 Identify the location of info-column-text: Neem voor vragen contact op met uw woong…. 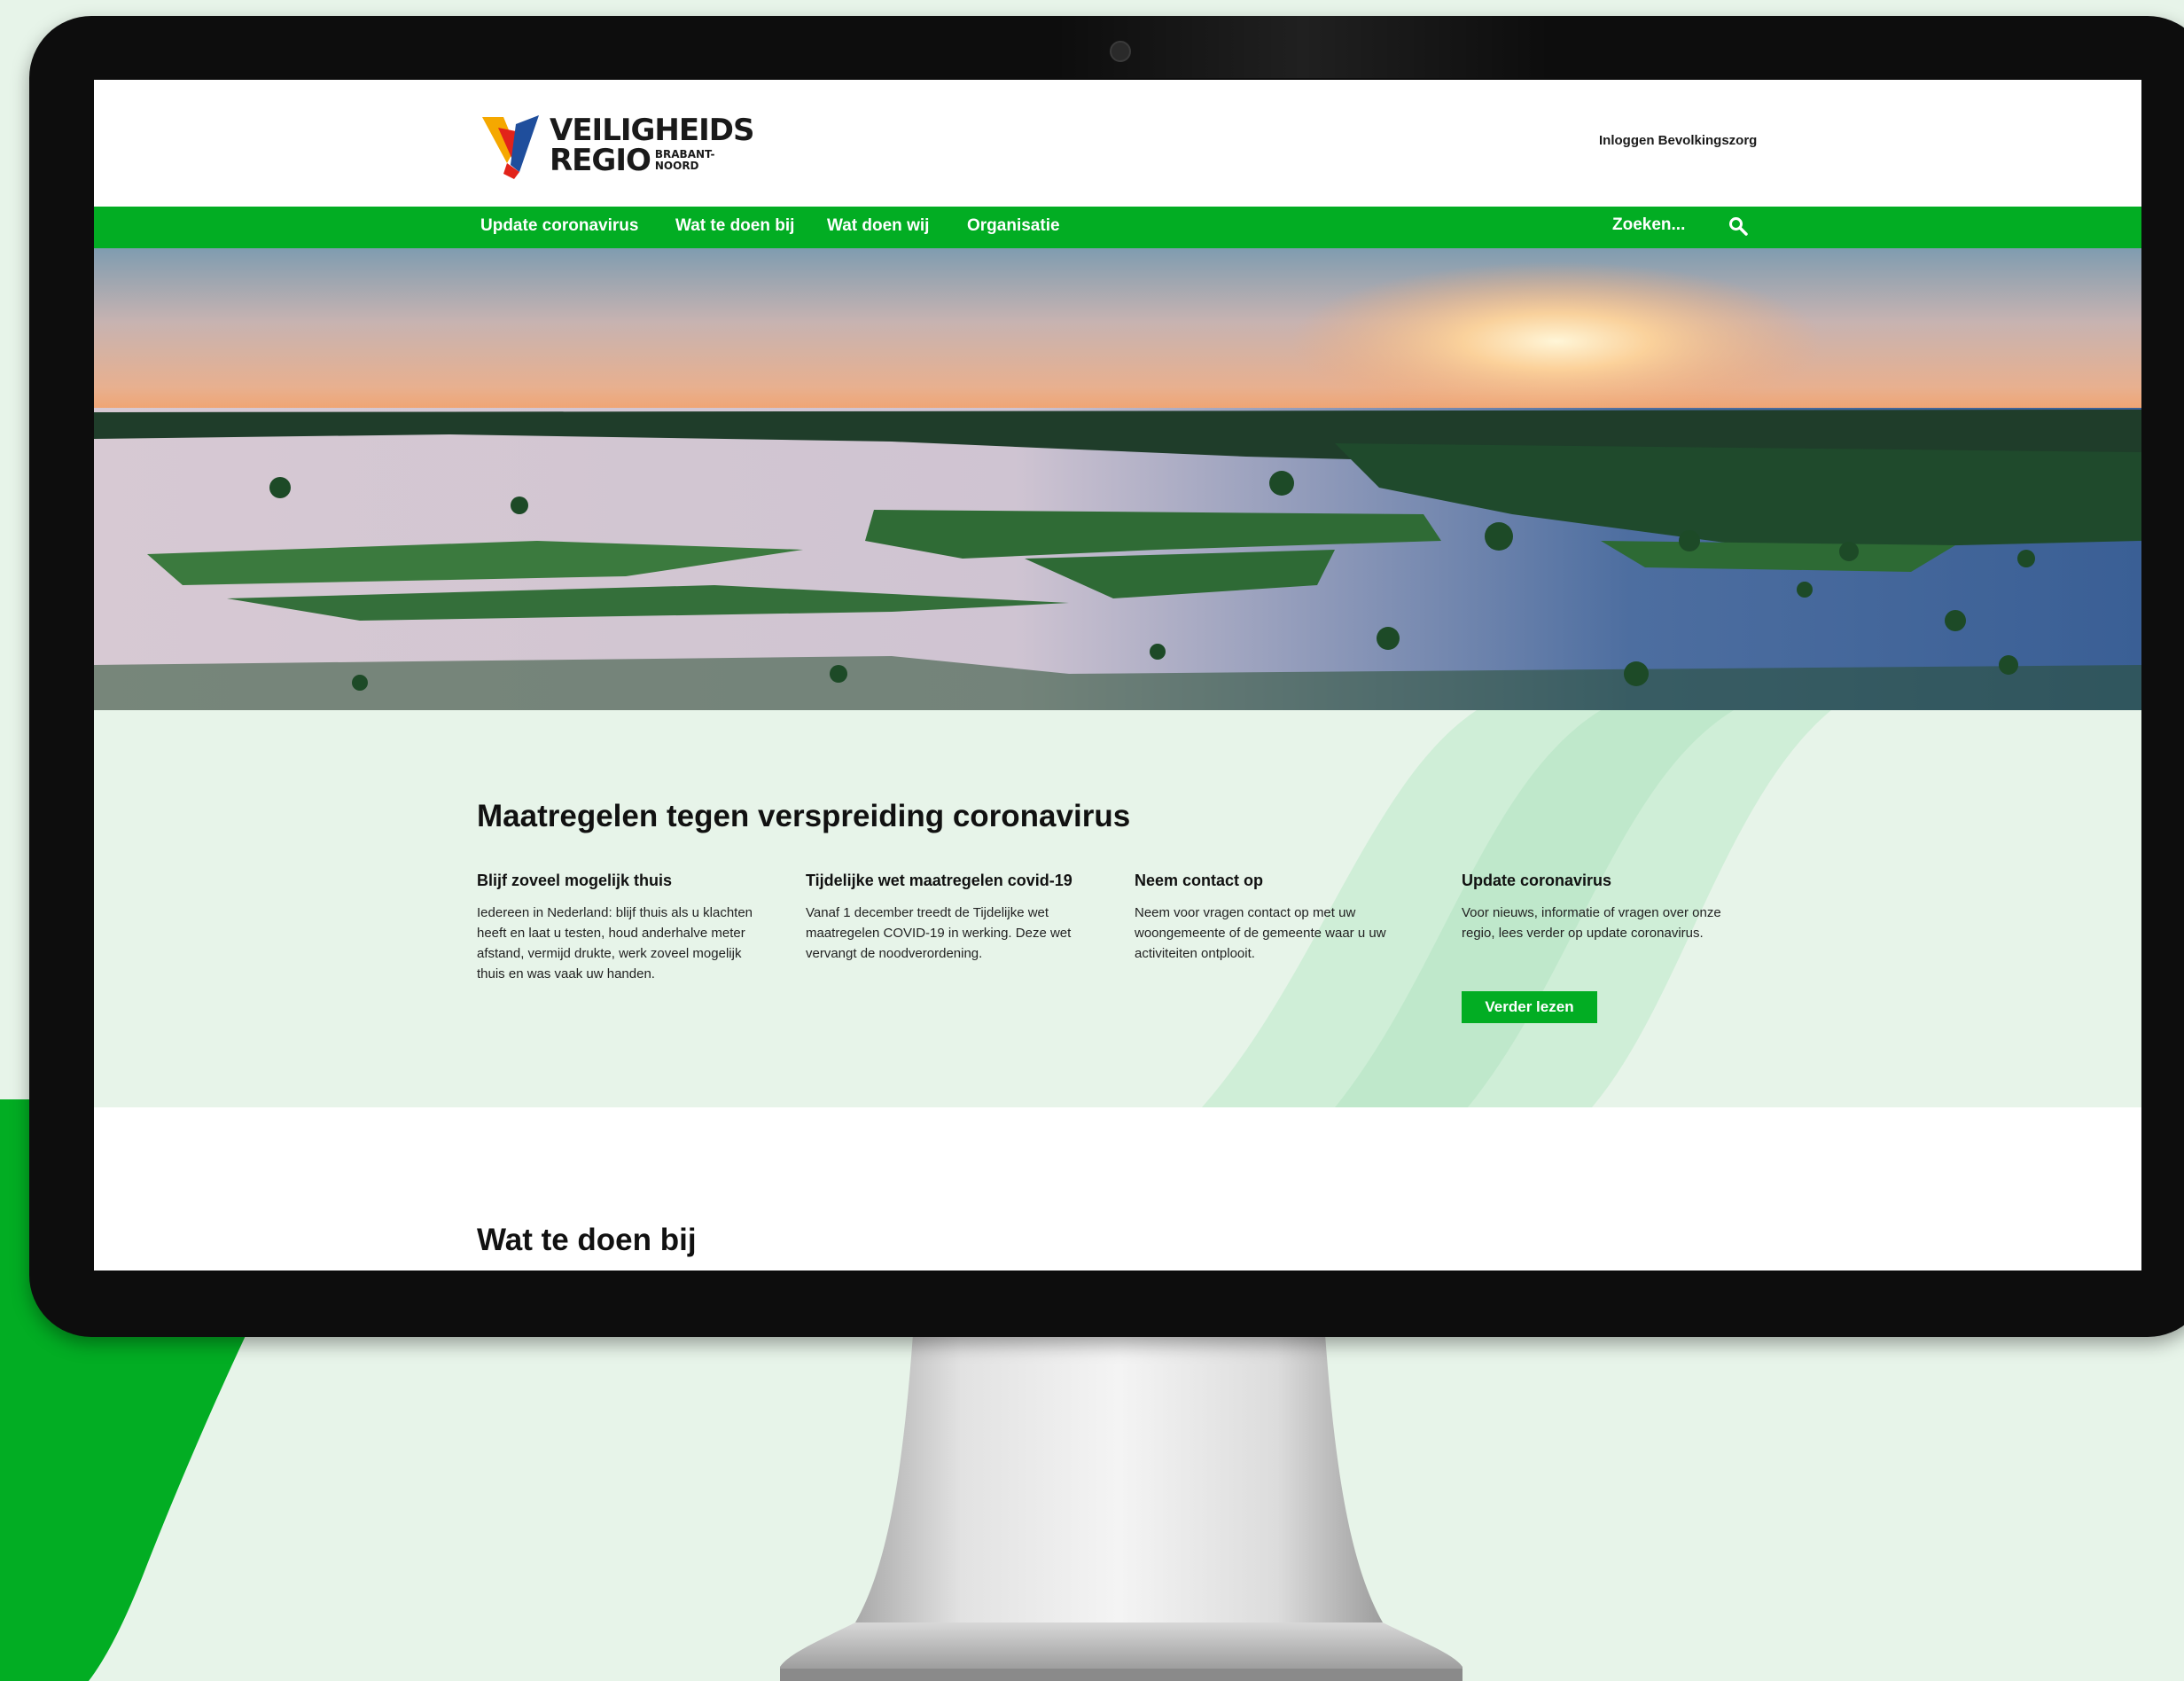
(1260, 933).